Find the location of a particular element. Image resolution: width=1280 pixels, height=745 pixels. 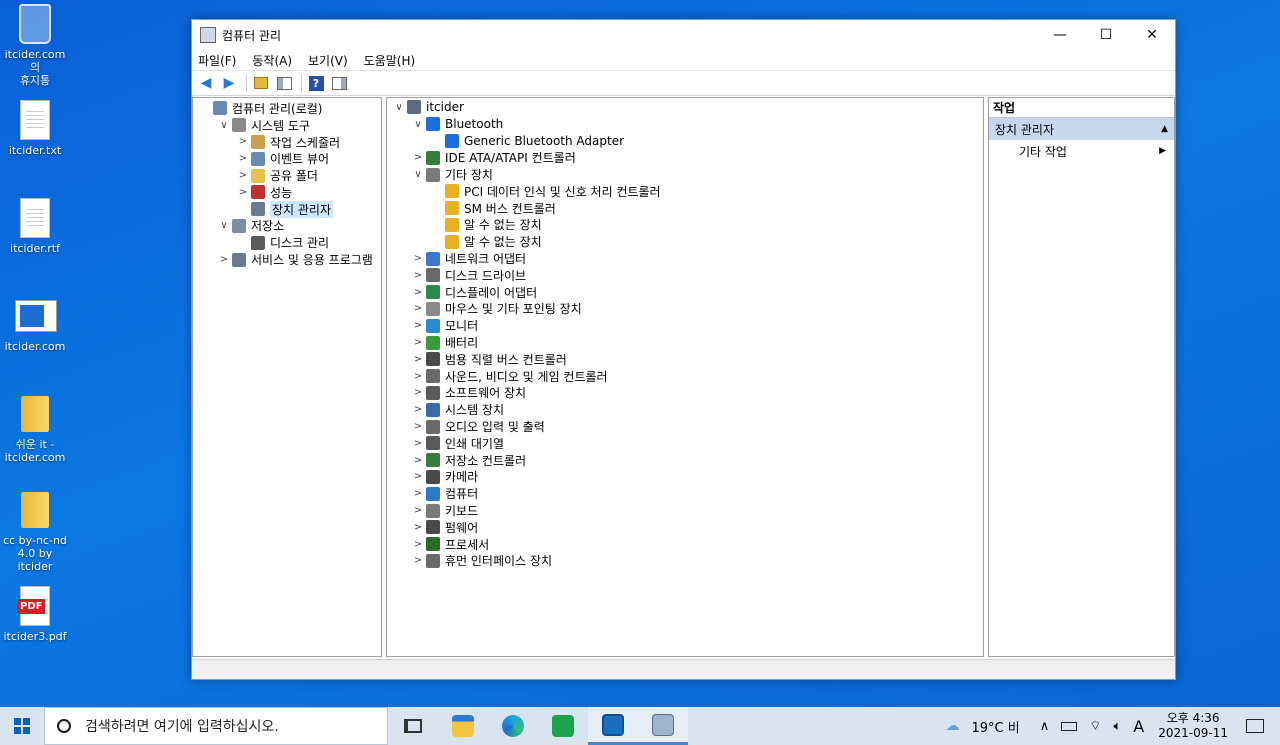

taskbar-remote-desktop is located at coordinates (613, 726).